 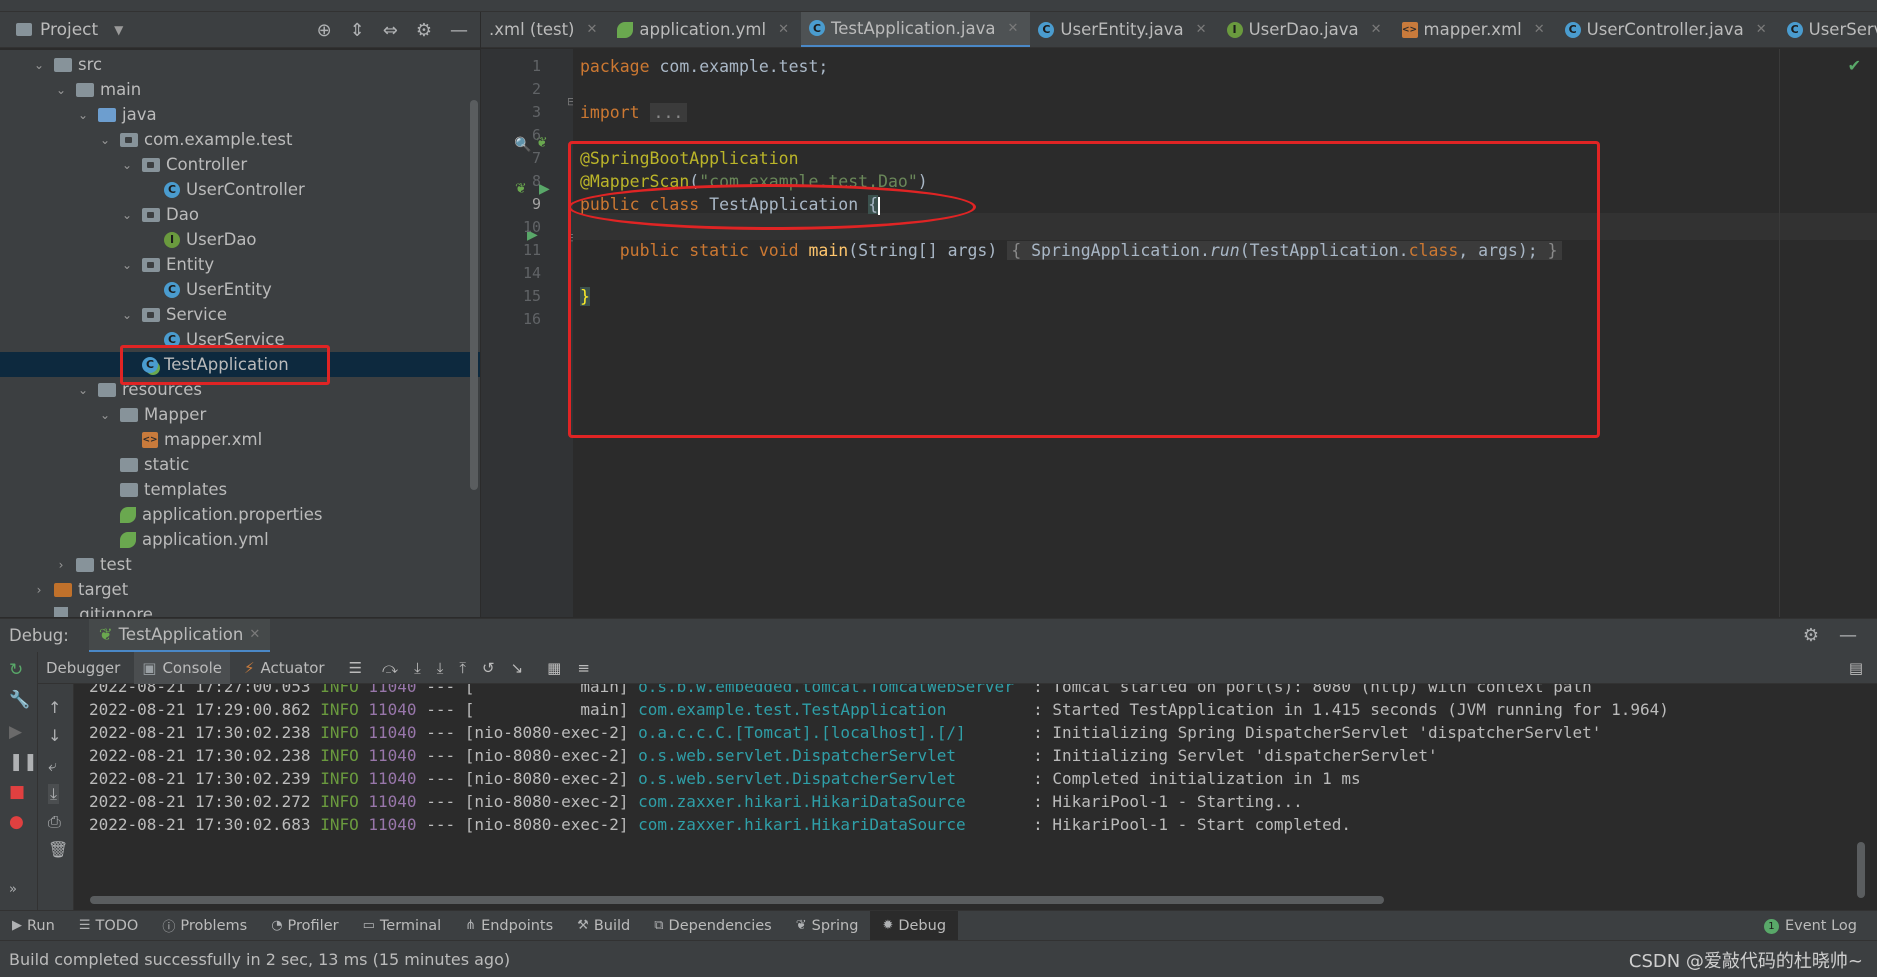 I want to click on tab-userservice-java: CUserService.java✕, so click(x=1828, y=29).